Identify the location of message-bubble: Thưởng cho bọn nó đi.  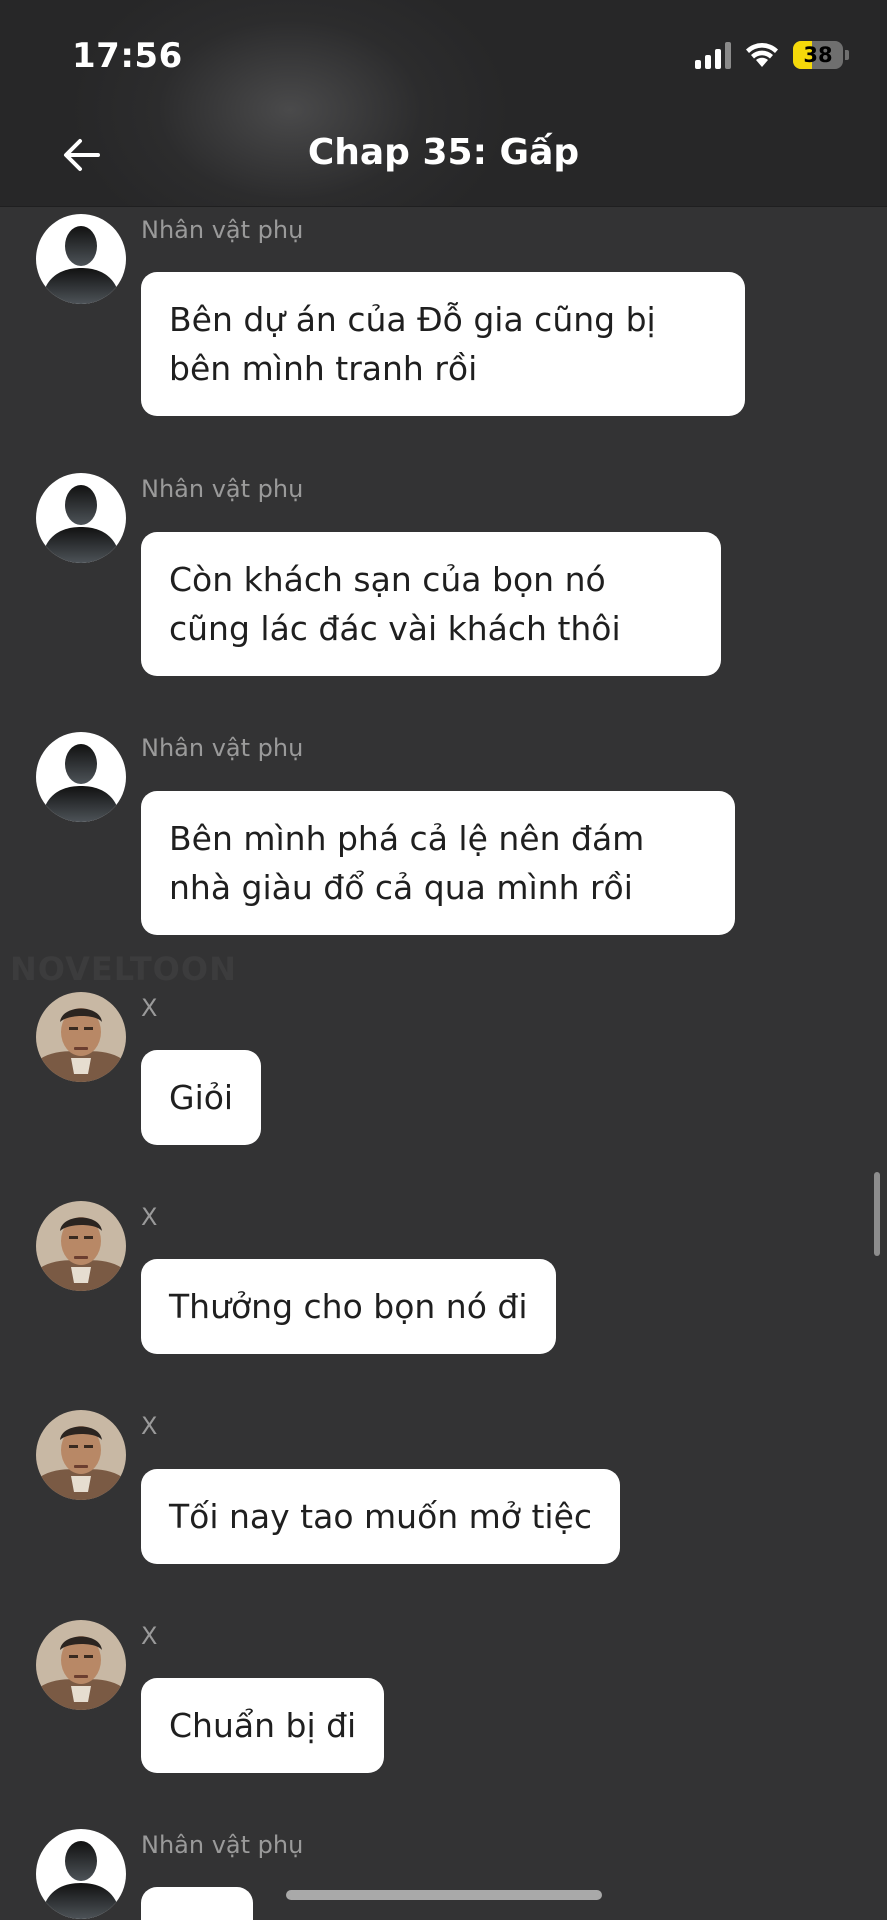
(348, 1306).